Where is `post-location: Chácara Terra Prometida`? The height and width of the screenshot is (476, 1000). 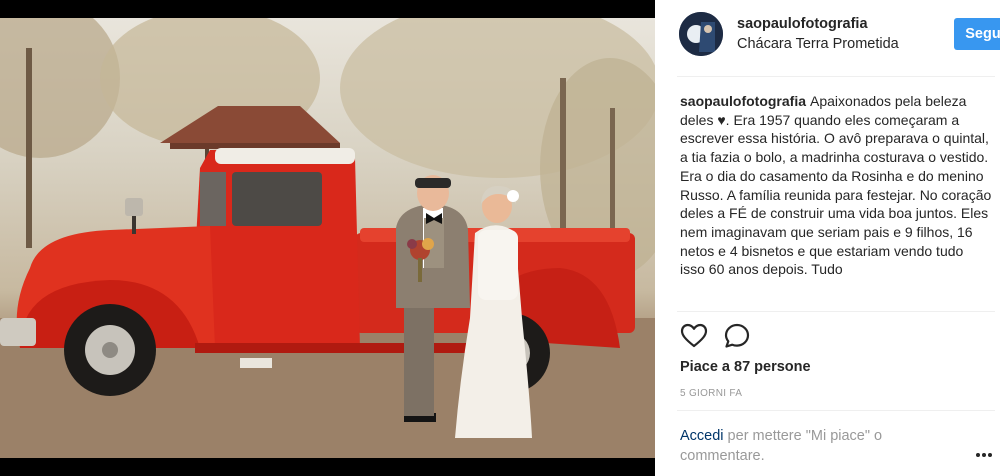 post-location: Chácara Terra Prometida is located at coordinates (818, 44).